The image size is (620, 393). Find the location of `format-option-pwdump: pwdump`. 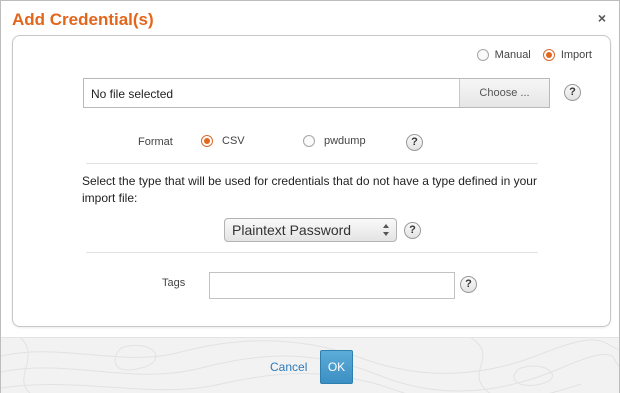

format-option-pwdump: pwdump is located at coordinates (334, 141).